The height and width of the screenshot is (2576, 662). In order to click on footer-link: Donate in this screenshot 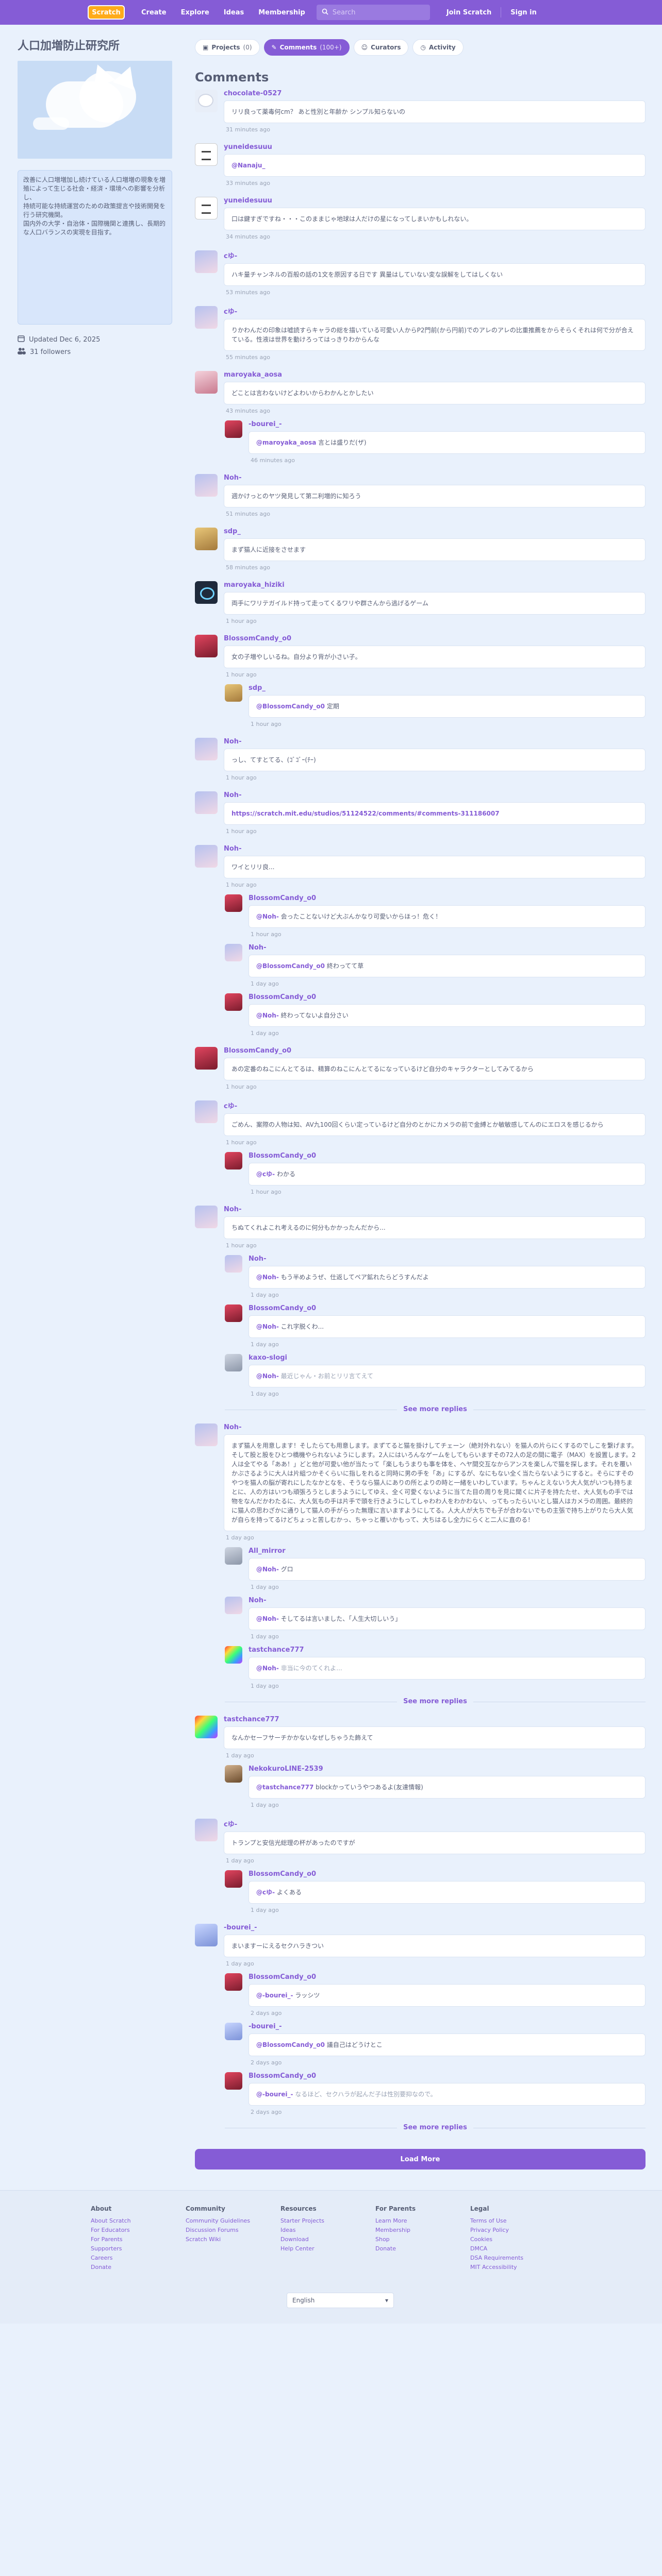, I will do `click(138, 2267)`.